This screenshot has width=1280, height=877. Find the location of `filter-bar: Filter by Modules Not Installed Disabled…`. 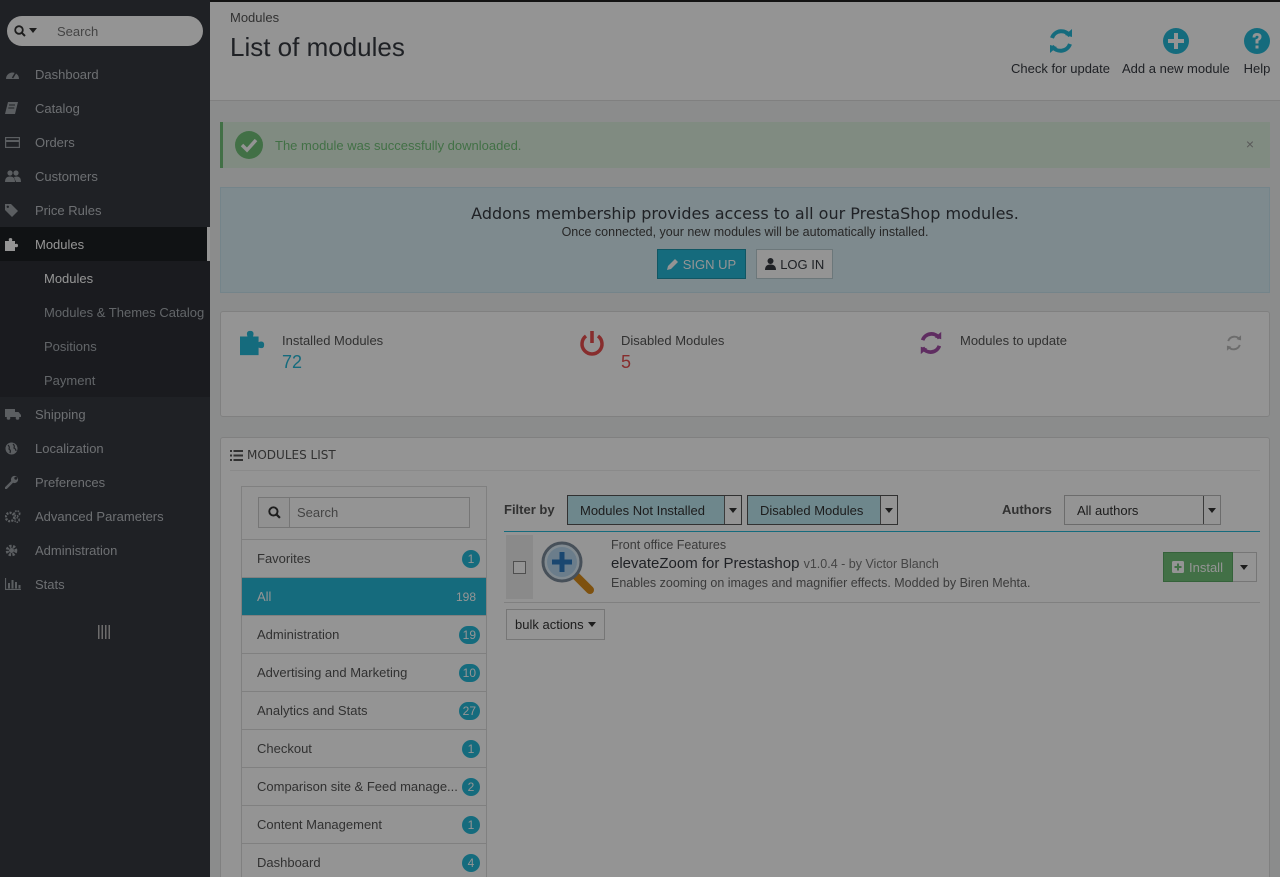

filter-bar: Filter by Modules Not Installed Disabled… is located at coordinates (886, 510).